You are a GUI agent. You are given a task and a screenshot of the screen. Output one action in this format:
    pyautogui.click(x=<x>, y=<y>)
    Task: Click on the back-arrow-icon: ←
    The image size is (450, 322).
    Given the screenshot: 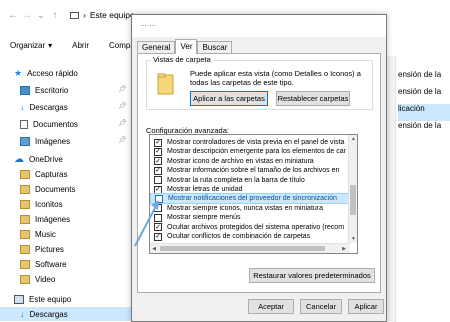 What is the action you would take?
    pyautogui.click(x=13, y=15)
    